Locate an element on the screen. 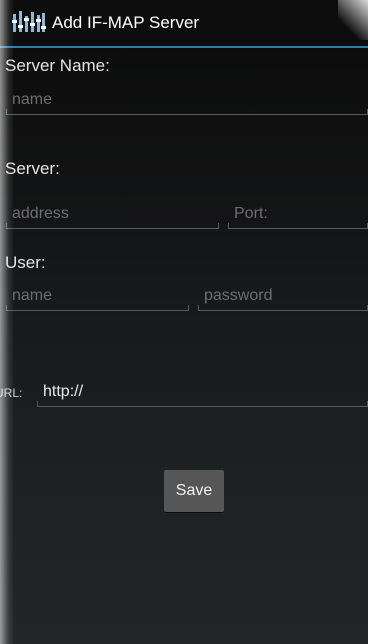 This screenshot has width=368, height=644. title-bar: Add IF-MAP Server is located at coordinates (184, 24).